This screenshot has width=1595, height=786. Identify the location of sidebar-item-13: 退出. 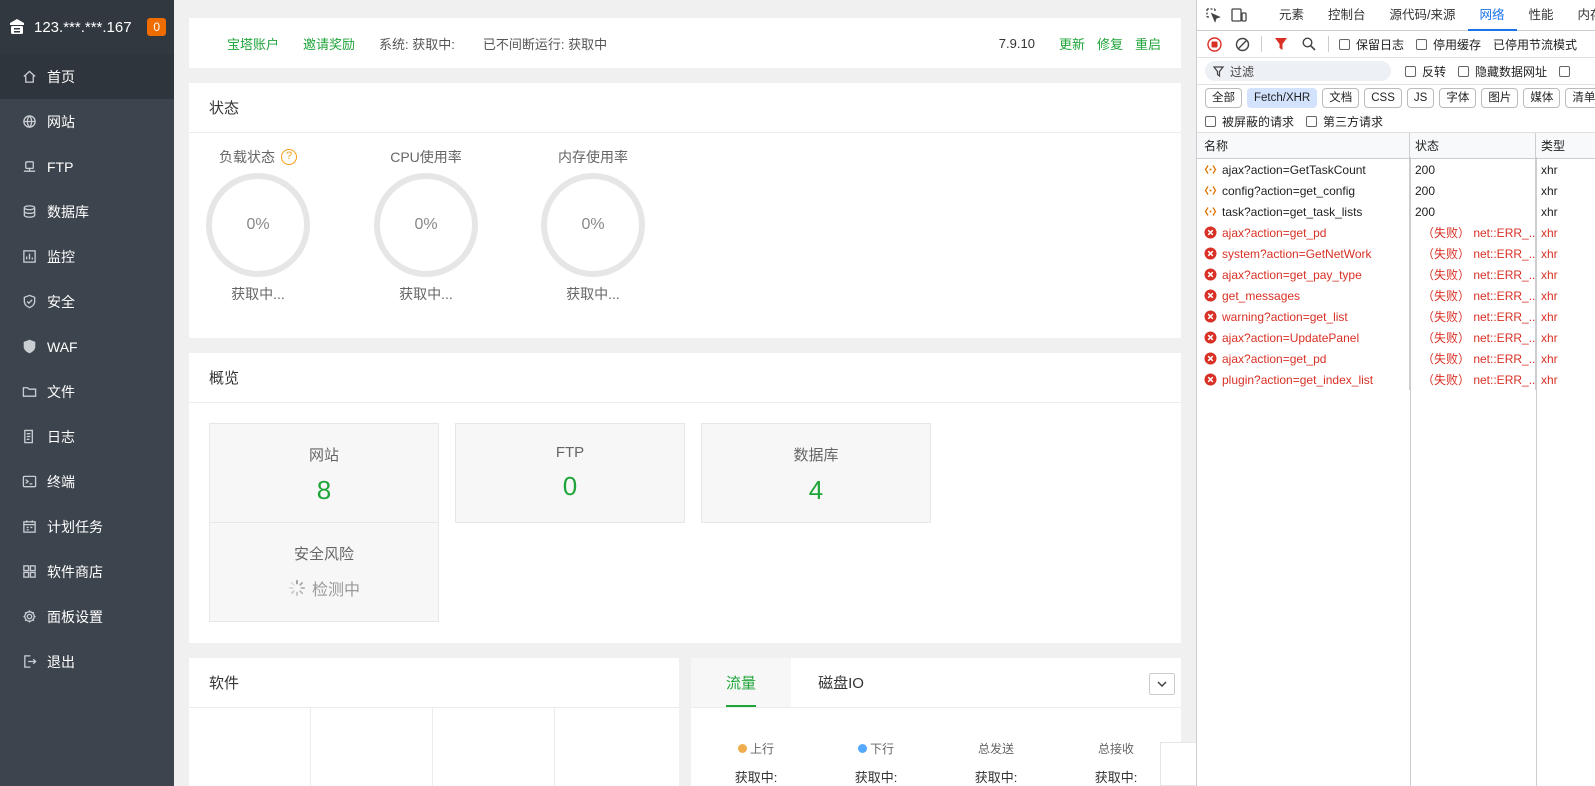
(87, 661).